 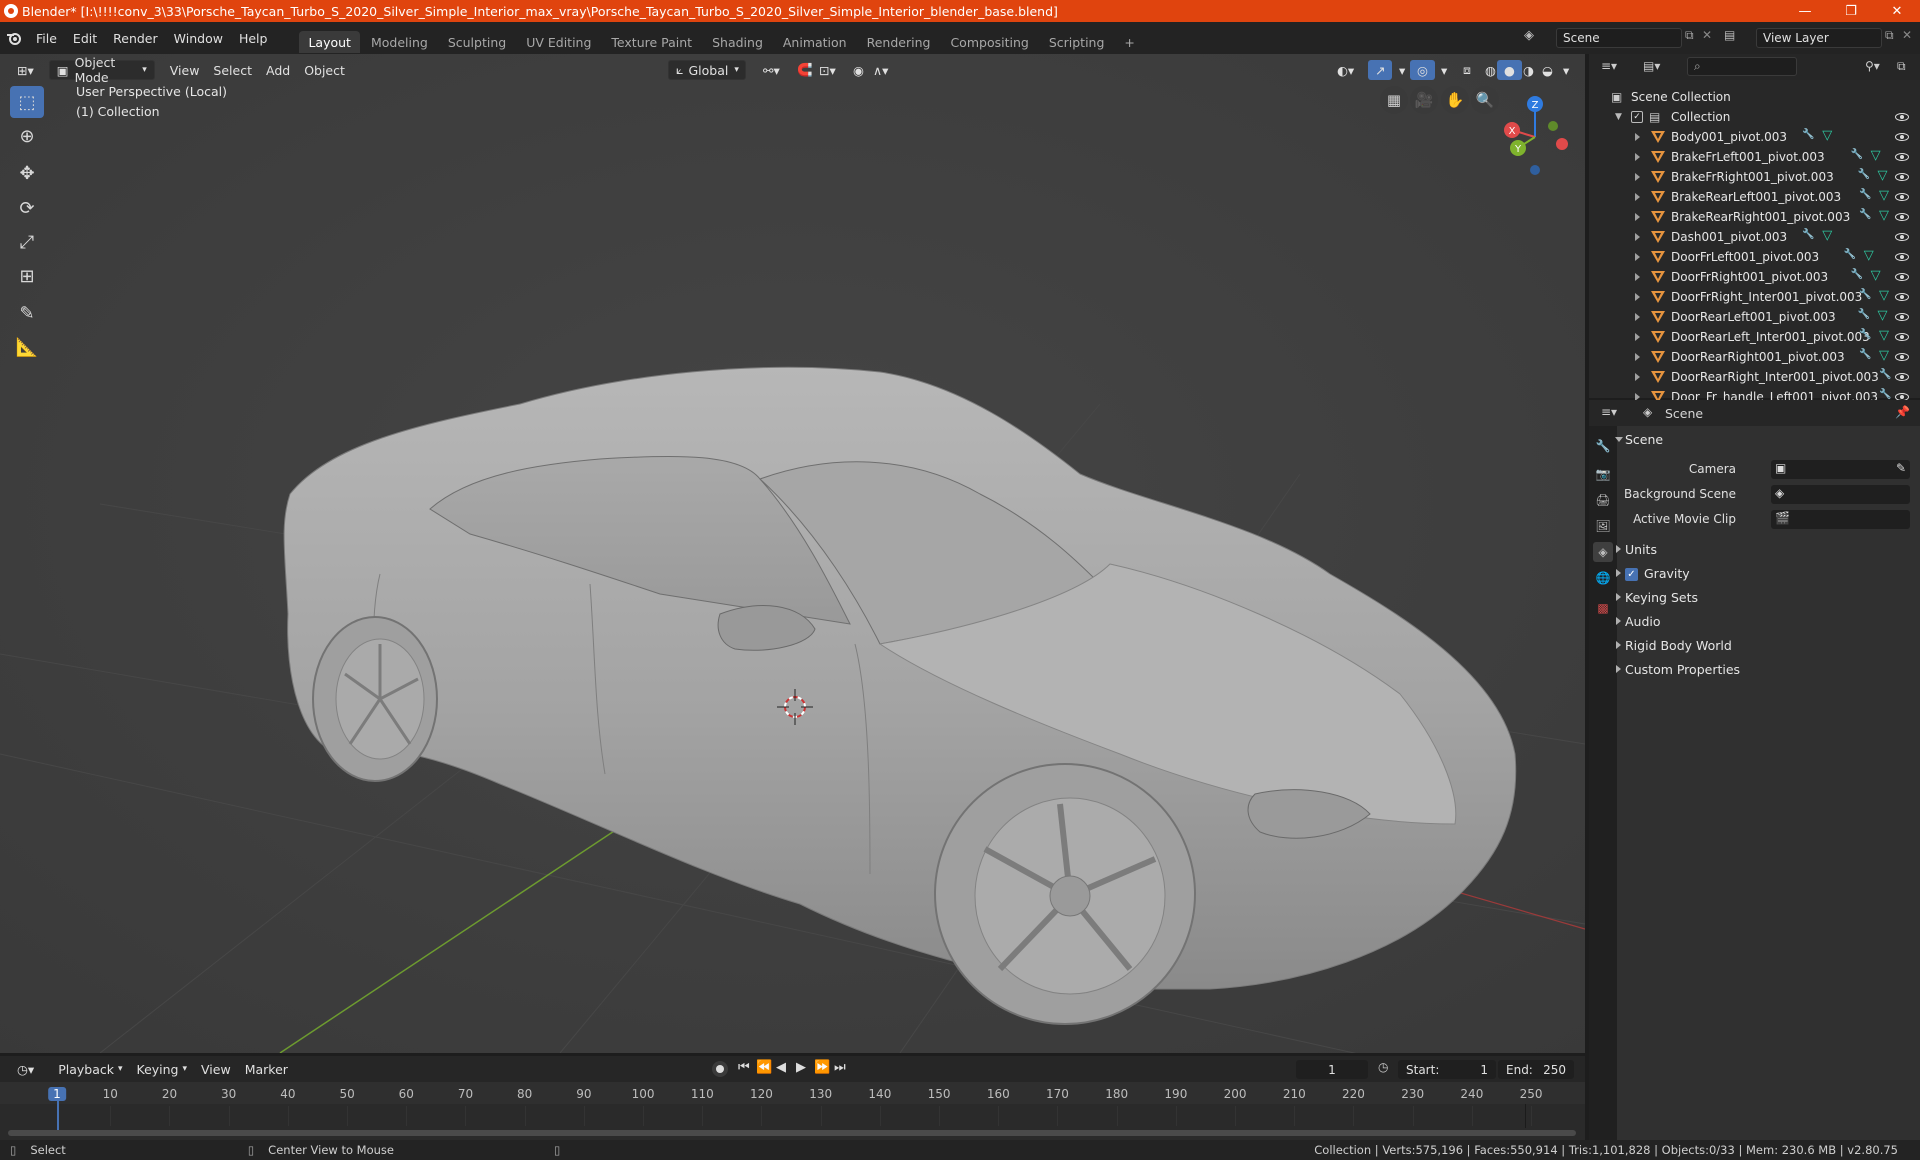 What do you see at coordinates (1467, 70) in the screenshot?
I see `xray-icon: ⧈` at bounding box center [1467, 70].